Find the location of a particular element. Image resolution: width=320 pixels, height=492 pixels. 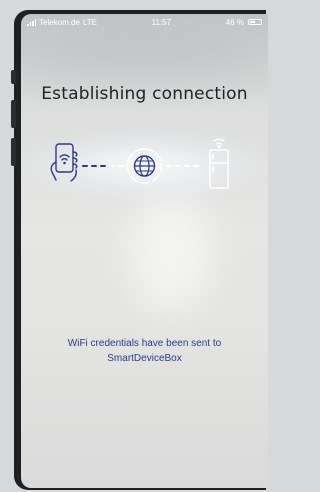

page-title: Establishing connection is located at coordinates (144, 94).